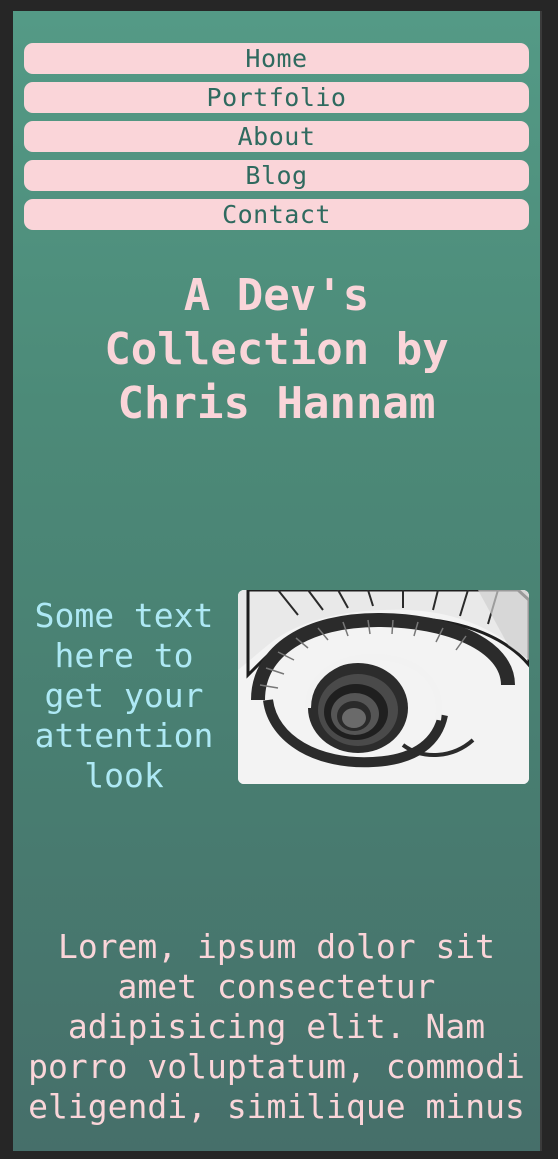 The height and width of the screenshot is (1159, 558). What do you see at coordinates (383, 687) in the screenshot?
I see `spiral-staircase-image` at bounding box center [383, 687].